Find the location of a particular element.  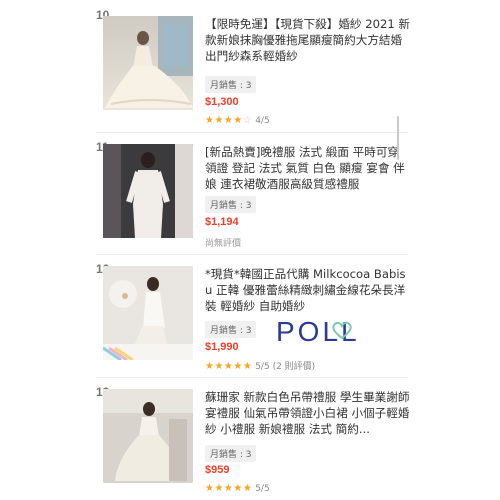

rating-row: ★★★★★ 5/5 is located at coordinates (237, 488).